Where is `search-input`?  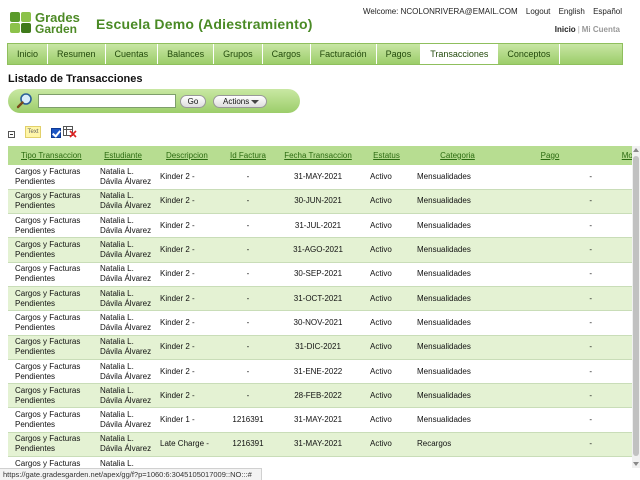
search-input is located at coordinates (107, 101).